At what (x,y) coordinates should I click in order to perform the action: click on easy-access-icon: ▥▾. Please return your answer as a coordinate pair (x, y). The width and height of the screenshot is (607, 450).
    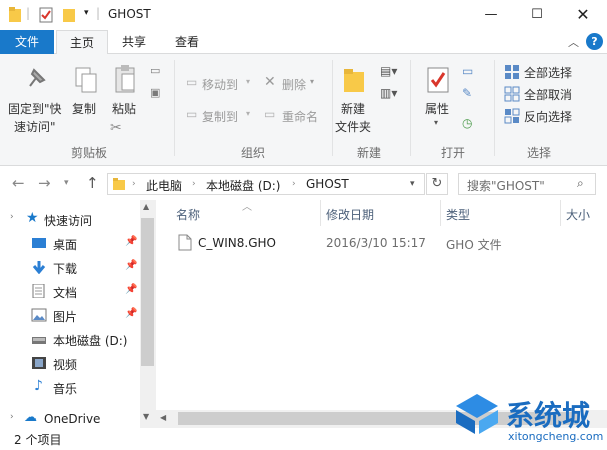
    Looking at the image, I should click on (388, 93).